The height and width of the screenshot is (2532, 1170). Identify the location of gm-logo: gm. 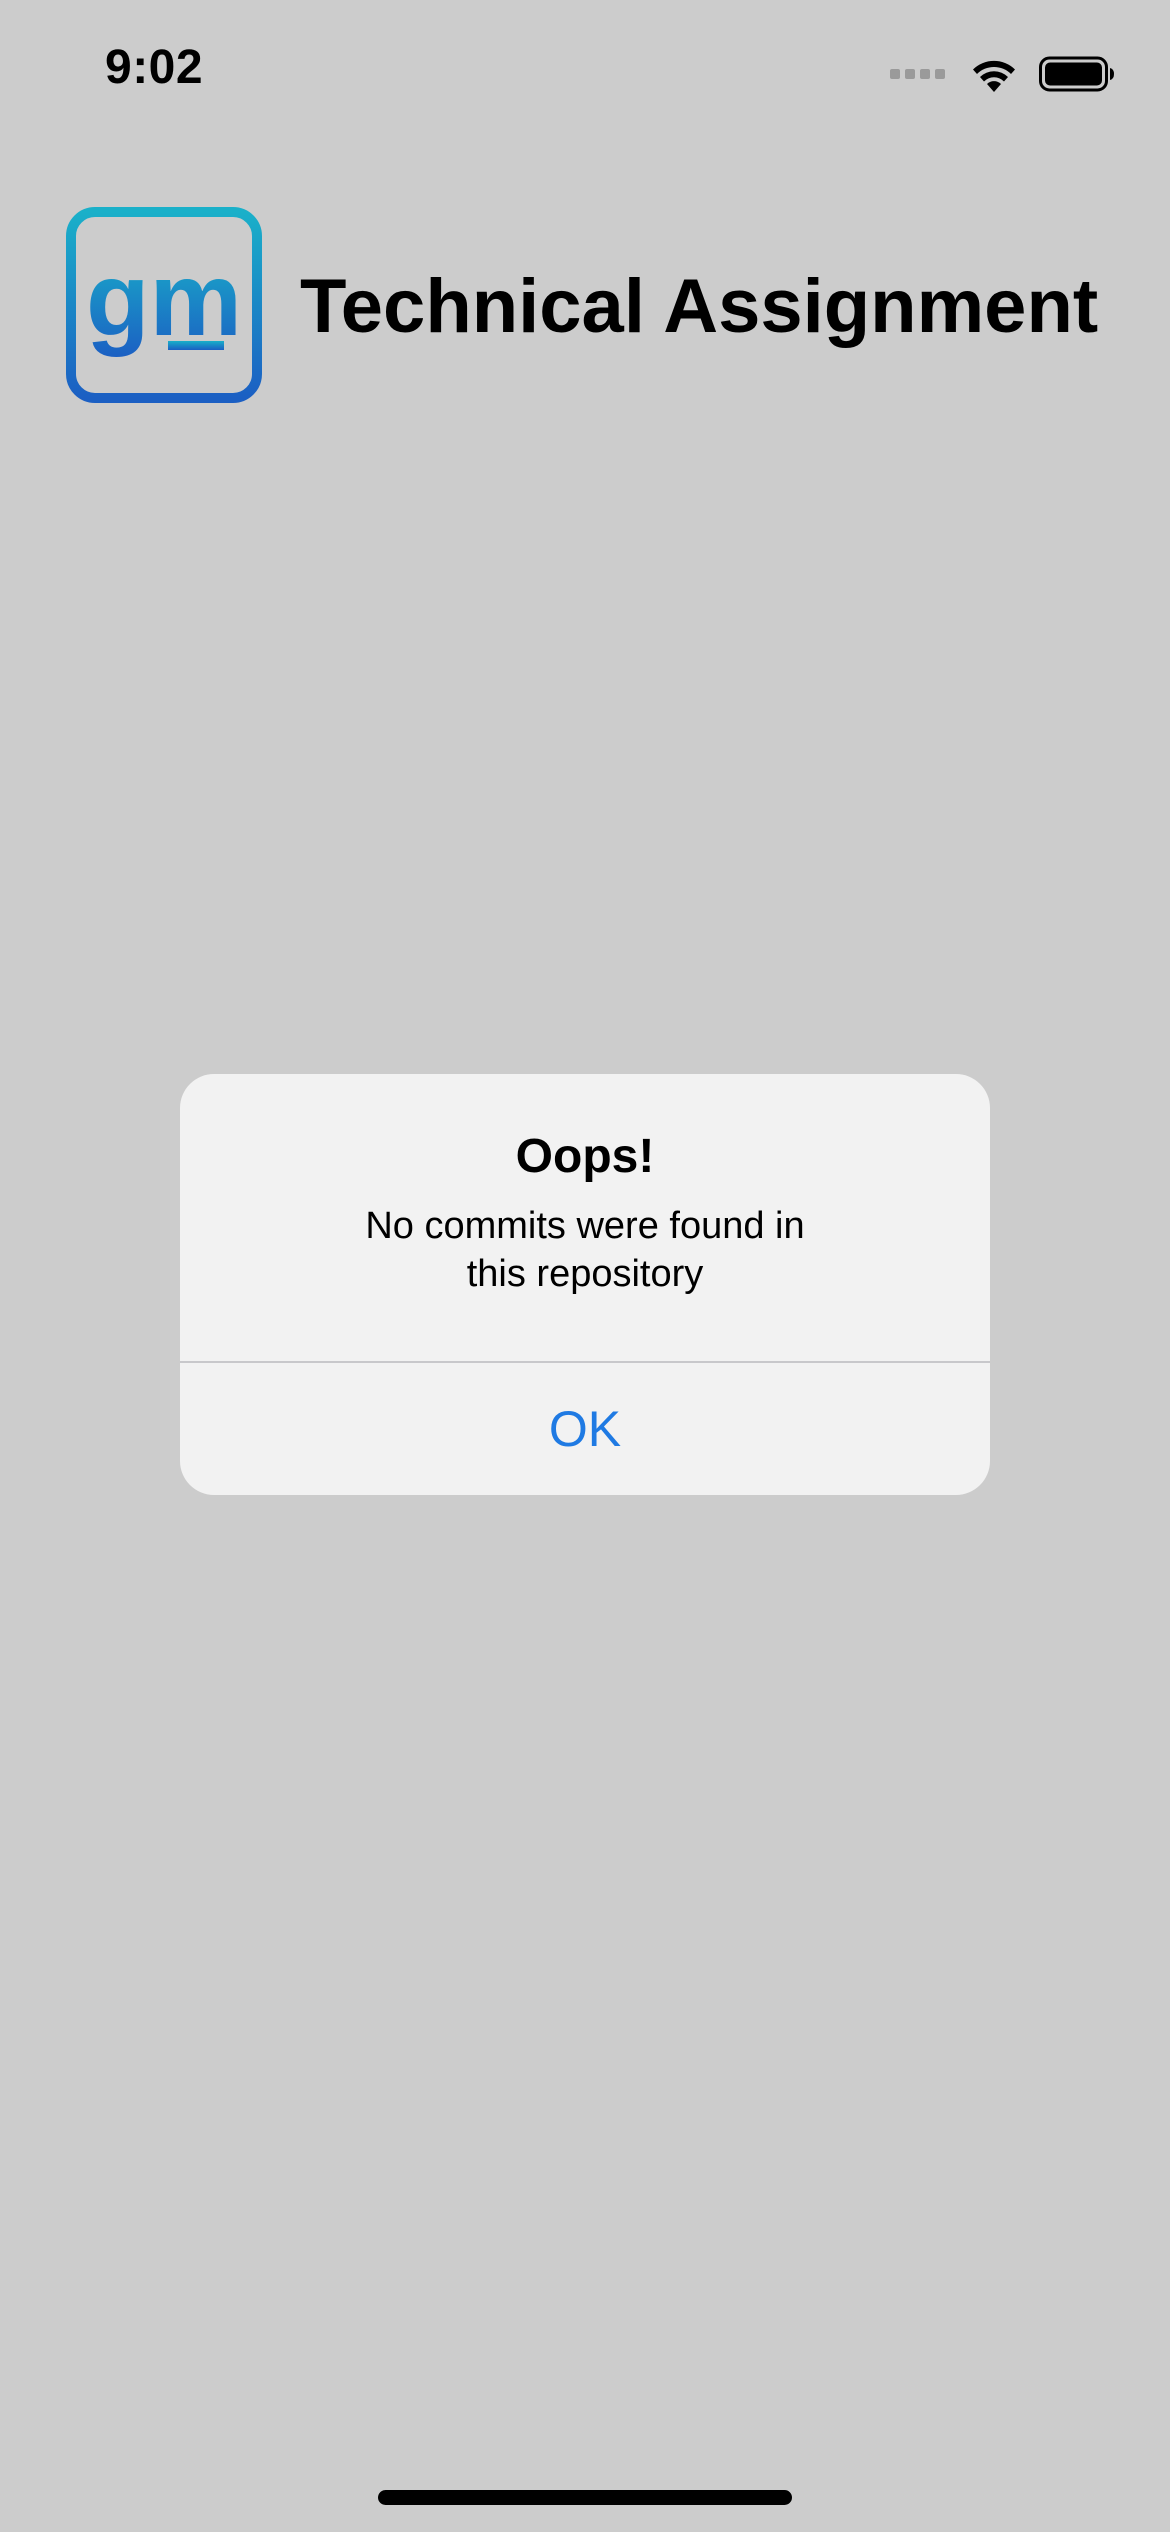
(164, 305).